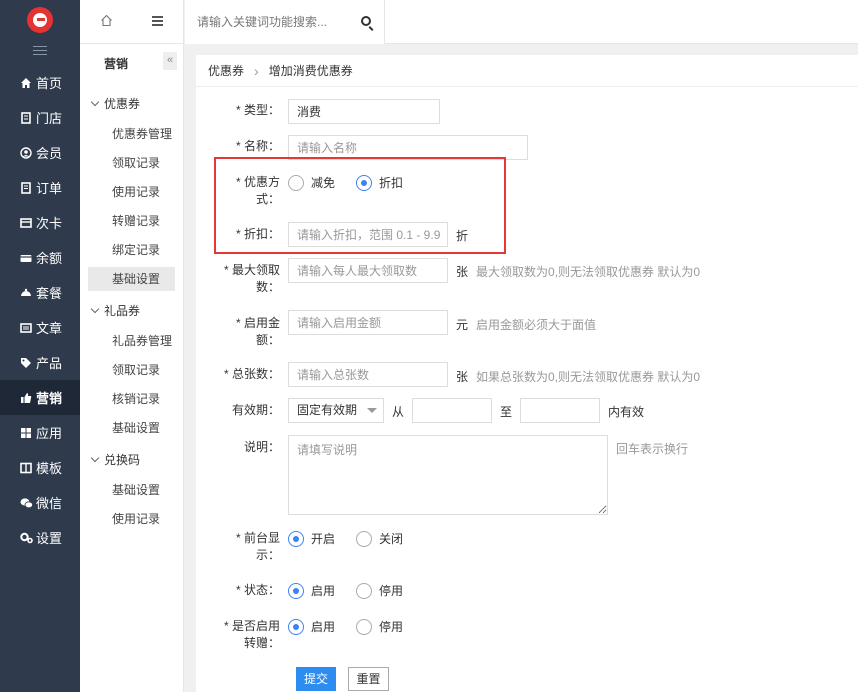  Describe the element at coordinates (368, 270) in the screenshot. I see `max-claim-field` at that location.